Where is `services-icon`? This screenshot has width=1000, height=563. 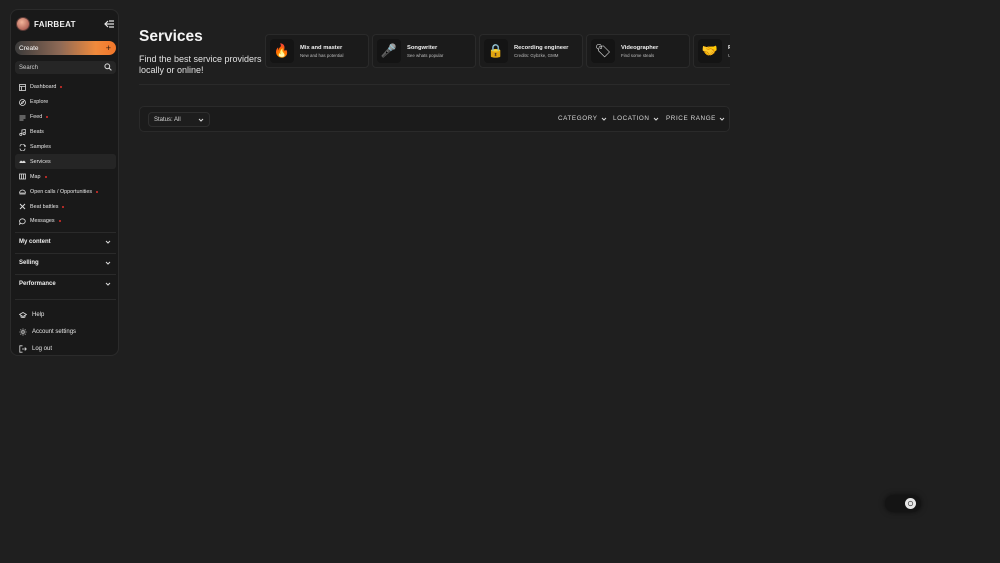 services-icon is located at coordinates (22, 162).